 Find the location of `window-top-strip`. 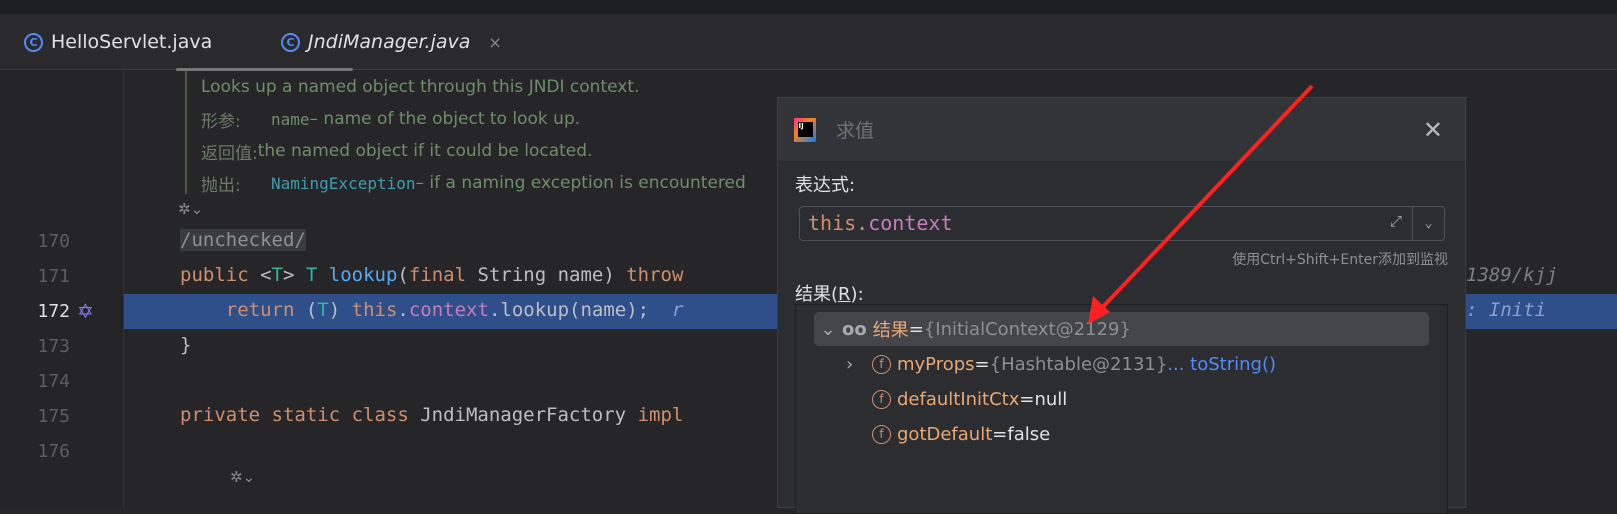

window-top-strip is located at coordinates (808, 7).